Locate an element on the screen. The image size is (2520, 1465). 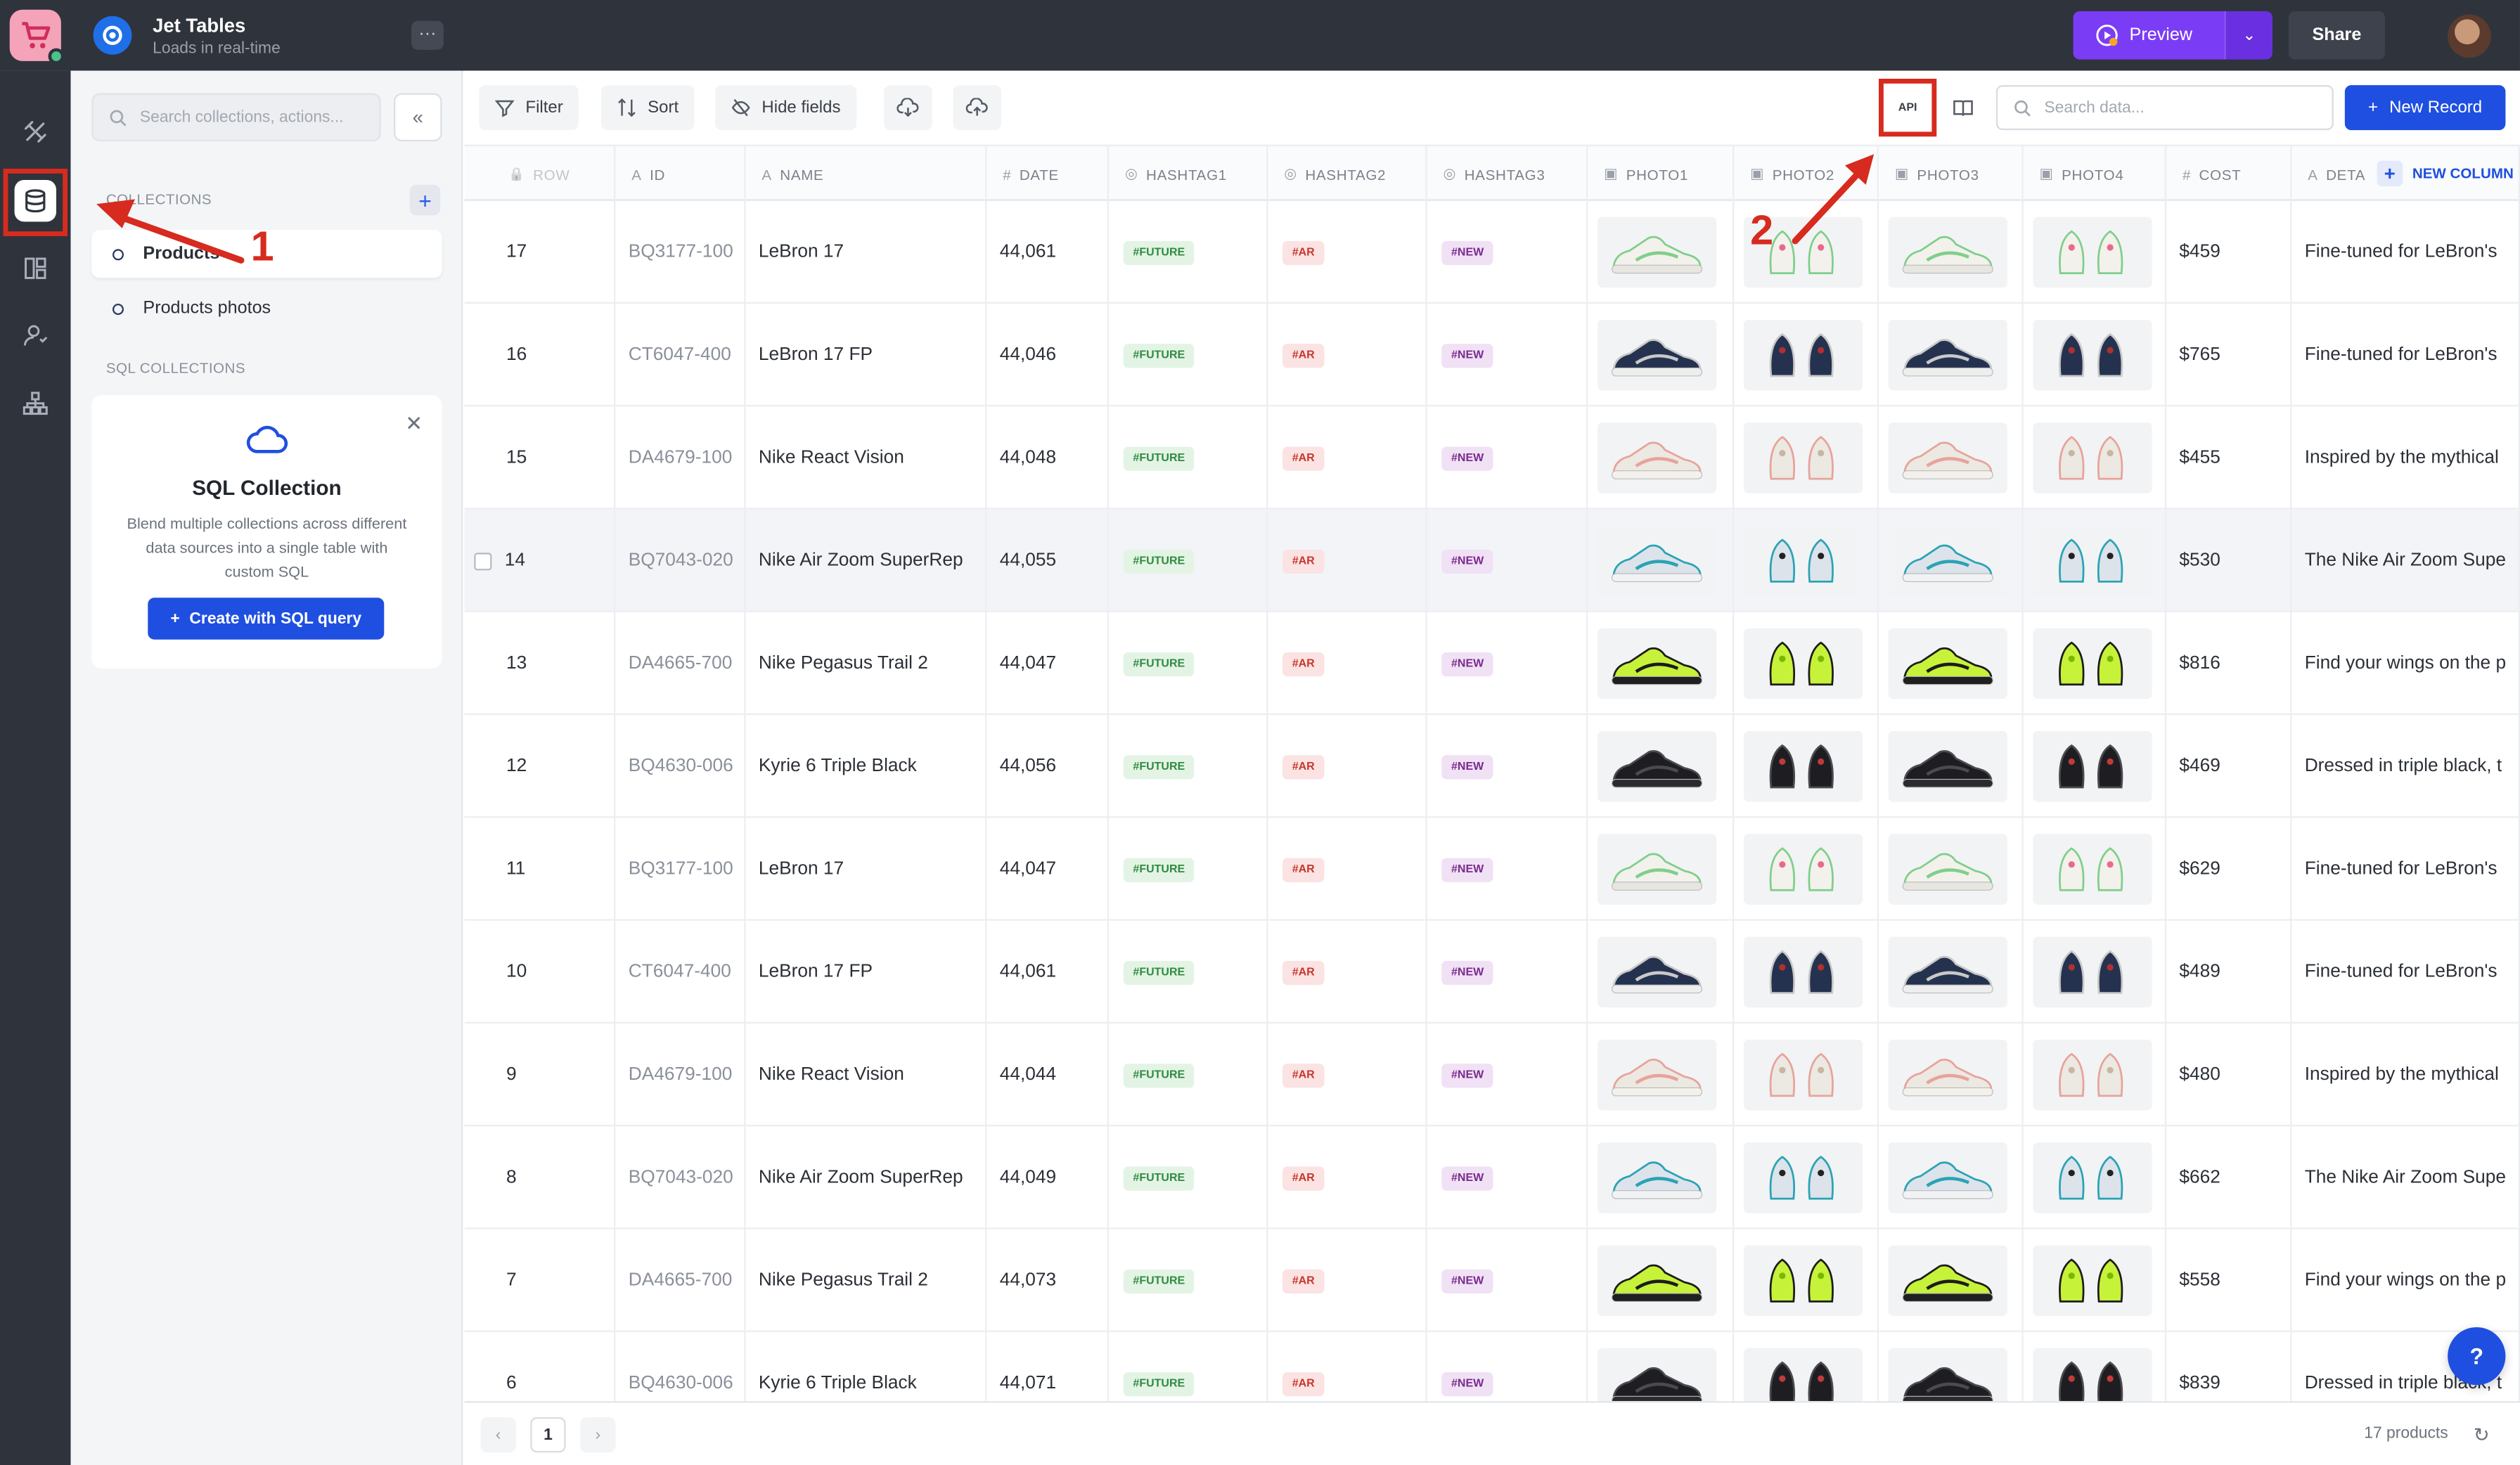
create-sql-query-button: + Create with SQL query is located at coordinates (266, 619).